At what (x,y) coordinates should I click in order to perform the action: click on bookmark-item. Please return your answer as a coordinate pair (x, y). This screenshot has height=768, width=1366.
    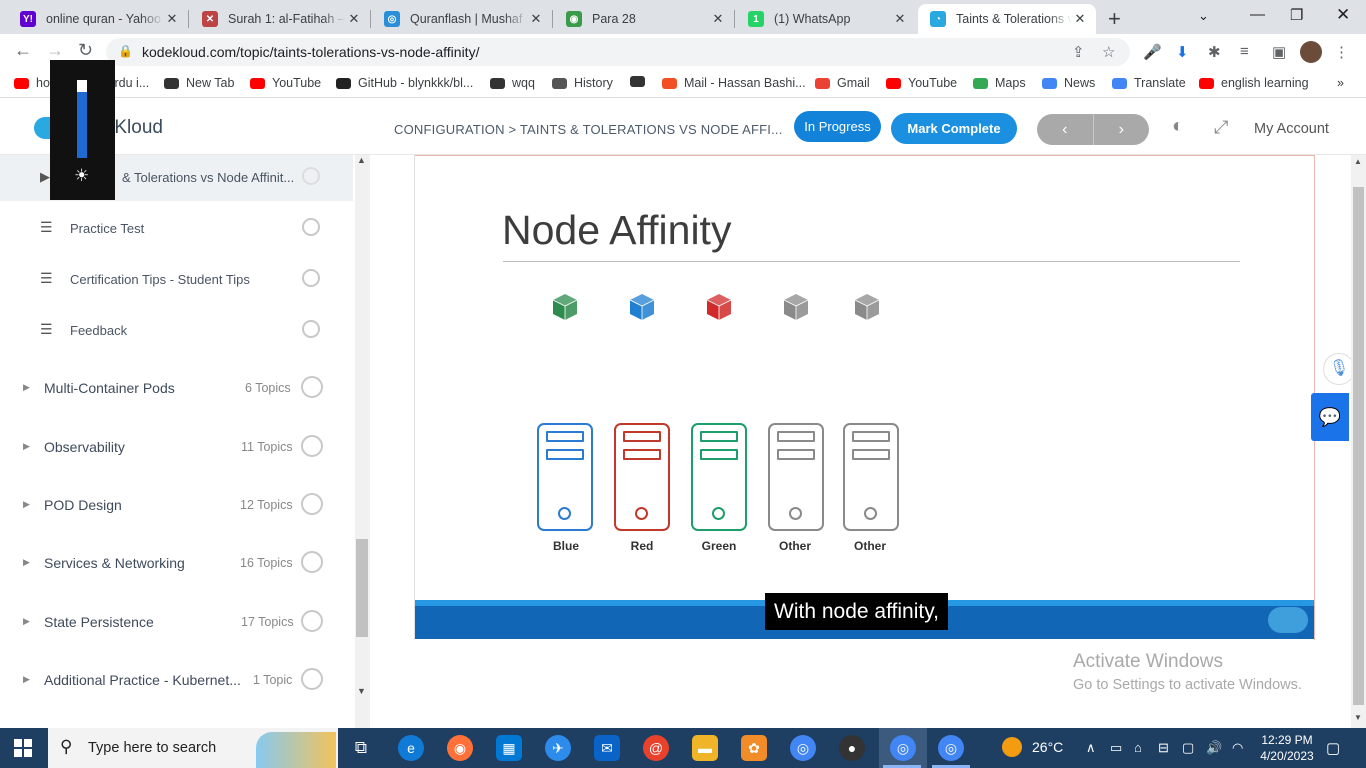
    Looking at the image, I should click on (641, 81).